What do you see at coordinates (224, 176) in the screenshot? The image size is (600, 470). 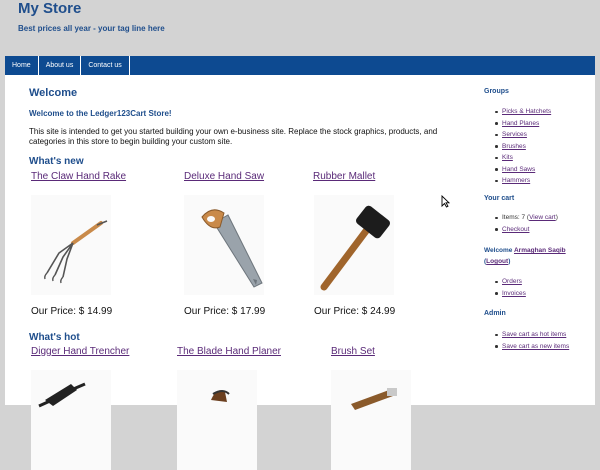 I see `product-name-link: Deluxe Hand Saw` at bounding box center [224, 176].